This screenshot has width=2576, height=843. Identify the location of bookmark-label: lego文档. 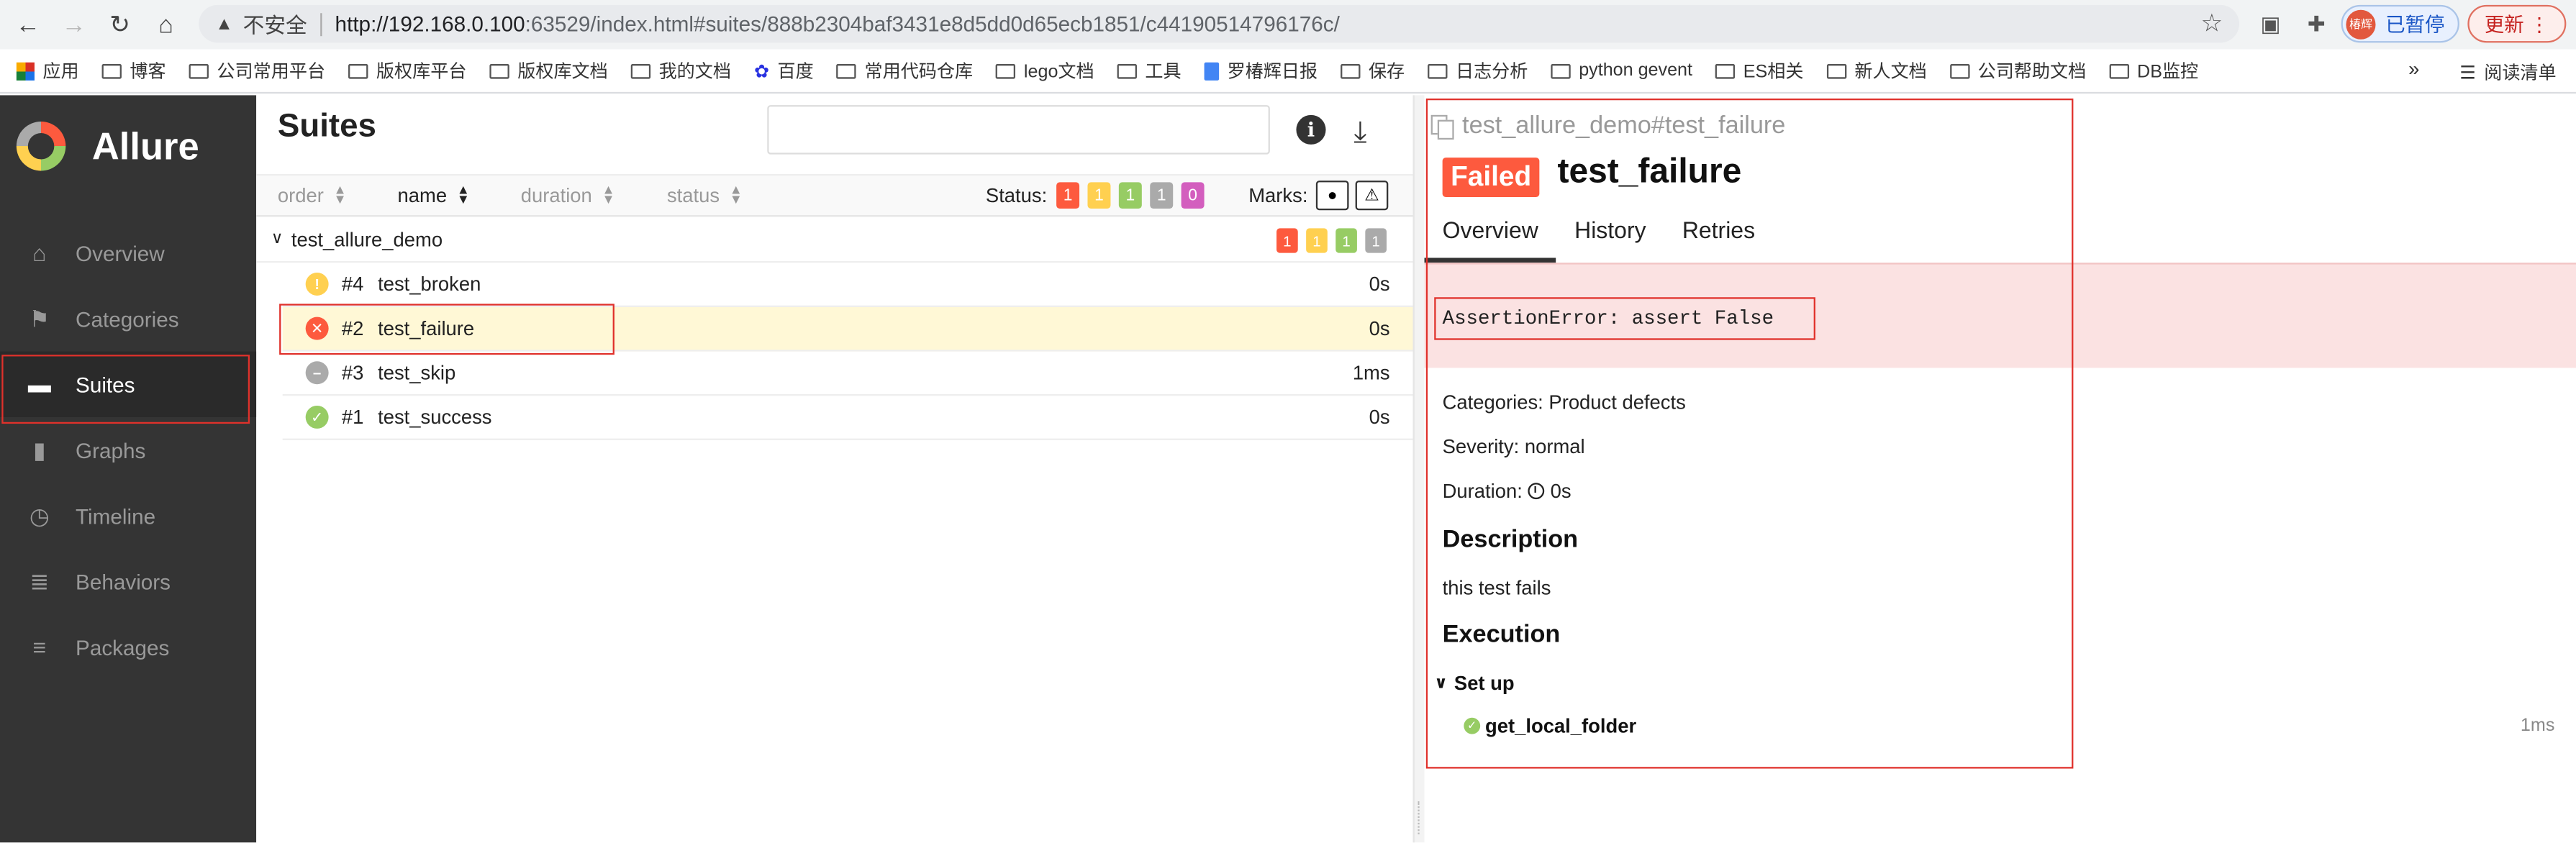
(1058, 72).